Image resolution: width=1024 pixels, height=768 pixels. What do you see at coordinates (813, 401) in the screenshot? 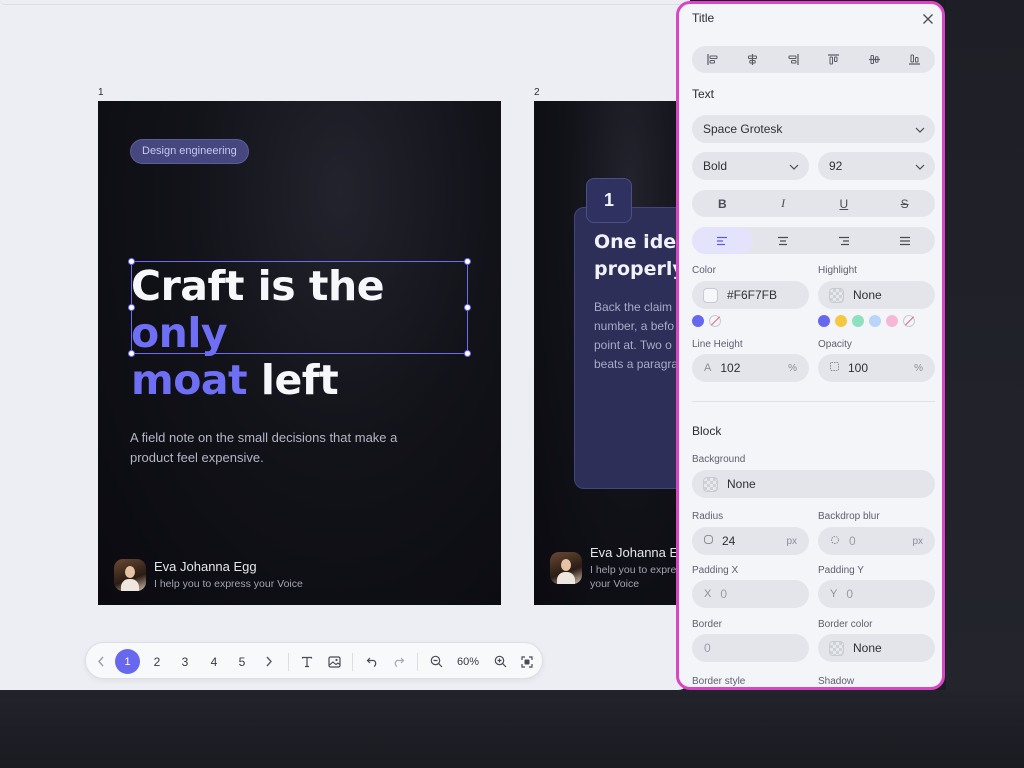
I see `section-divider` at bounding box center [813, 401].